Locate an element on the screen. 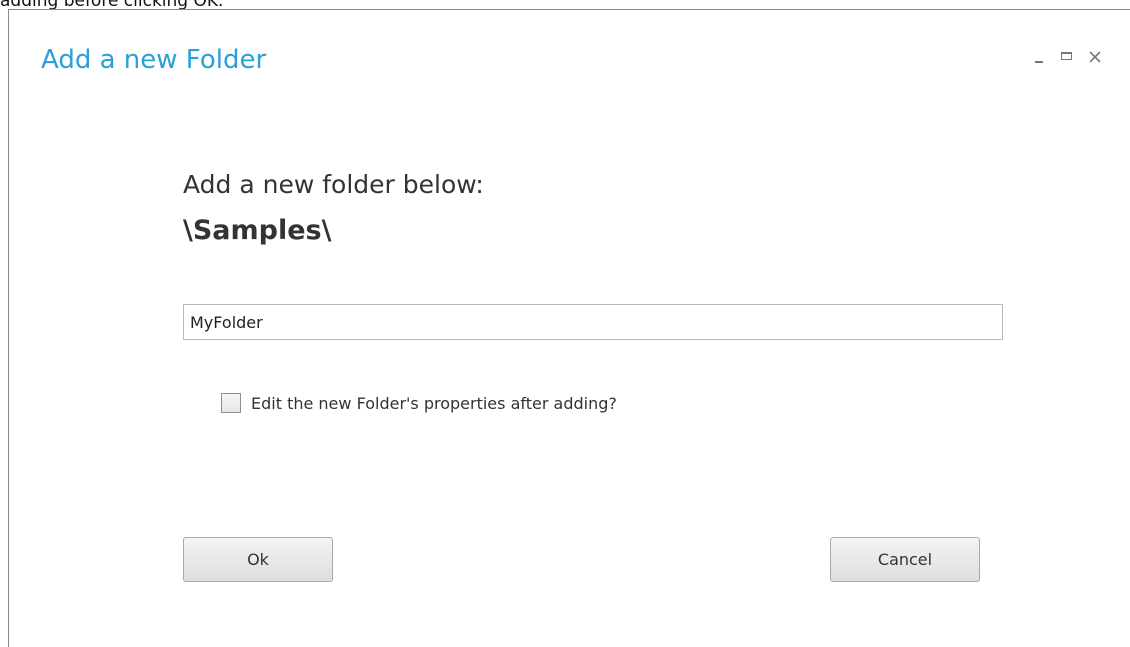 The height and width of the screenshot is (647, 1130). folder-name-input is located at coordinates (593, 322).